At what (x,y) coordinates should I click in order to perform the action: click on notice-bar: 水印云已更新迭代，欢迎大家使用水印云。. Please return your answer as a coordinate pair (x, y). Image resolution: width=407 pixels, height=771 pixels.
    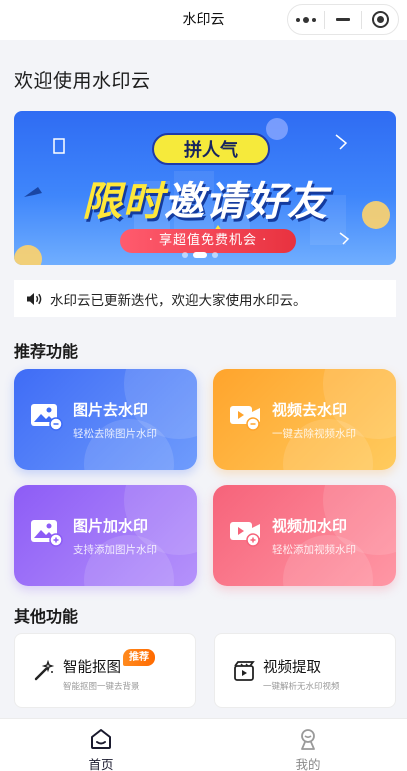
    Looking at the image, I should click on (205, 298).